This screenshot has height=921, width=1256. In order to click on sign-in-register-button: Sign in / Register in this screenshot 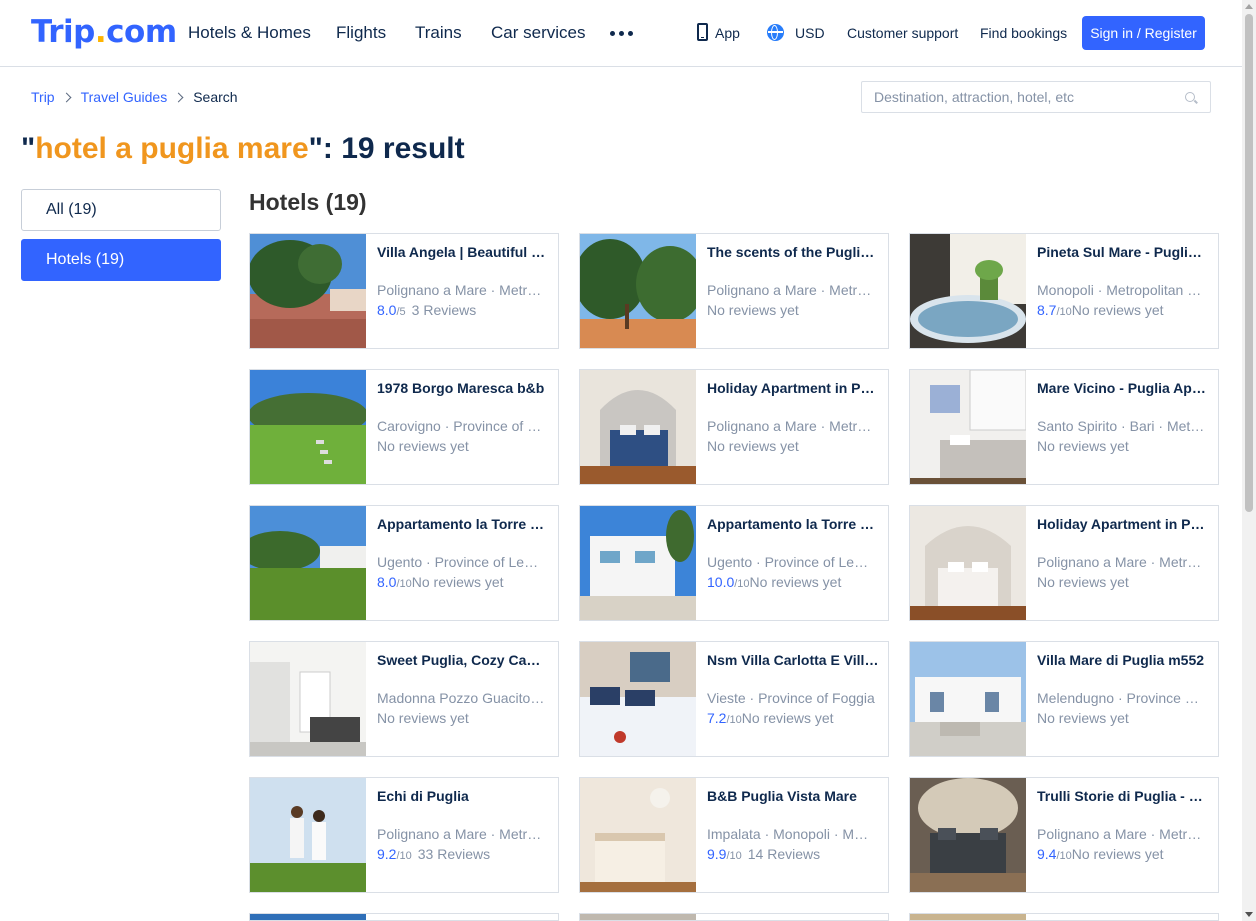, I will do `click(1143, 33)`.